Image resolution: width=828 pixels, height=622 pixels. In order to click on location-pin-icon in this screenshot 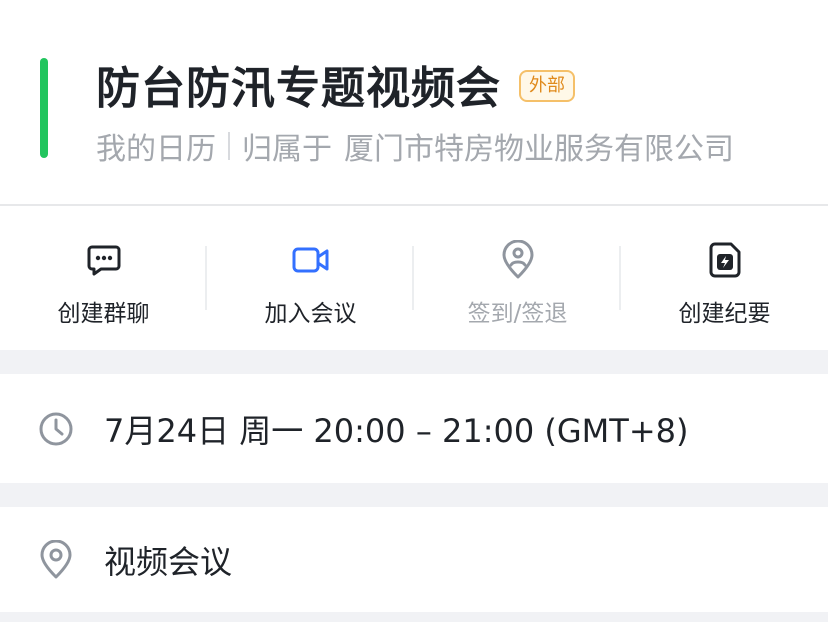, I will do `click(56, 559)`.